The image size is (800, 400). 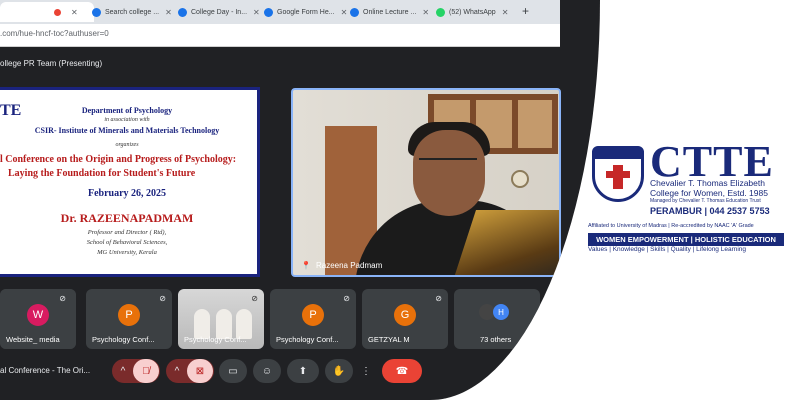 What do you see at coordinates (306, 265) in the screenshot?
I see `pin-icon: 📍` at bounding box center [306, 265].